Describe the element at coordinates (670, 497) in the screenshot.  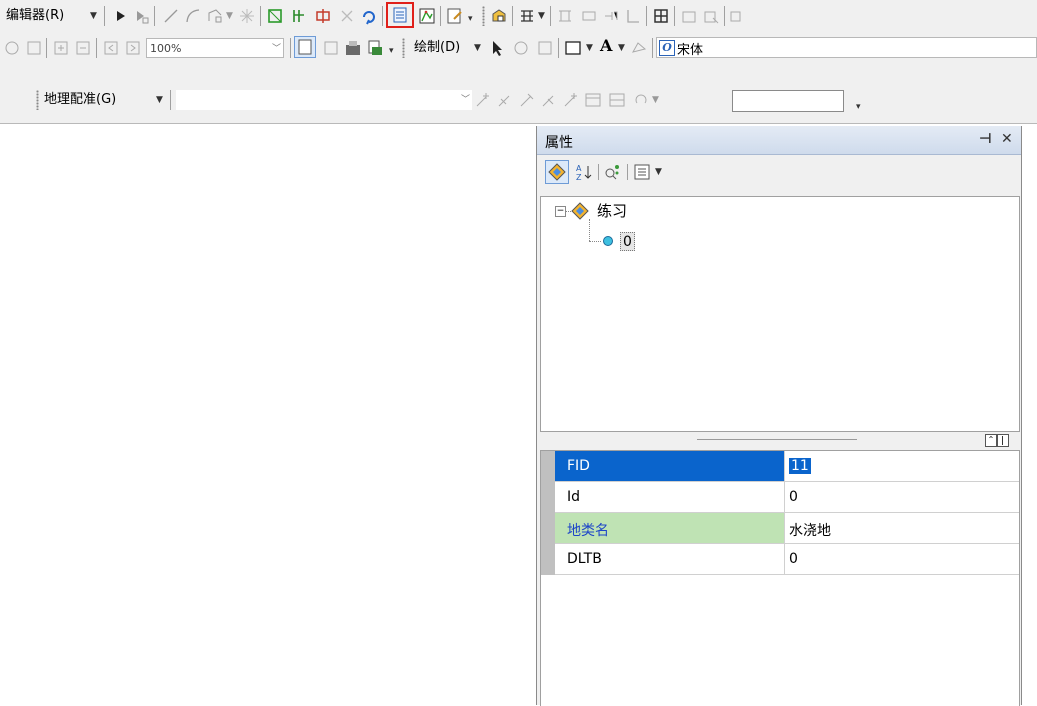
I see `field-name-cell: Id` at that location.